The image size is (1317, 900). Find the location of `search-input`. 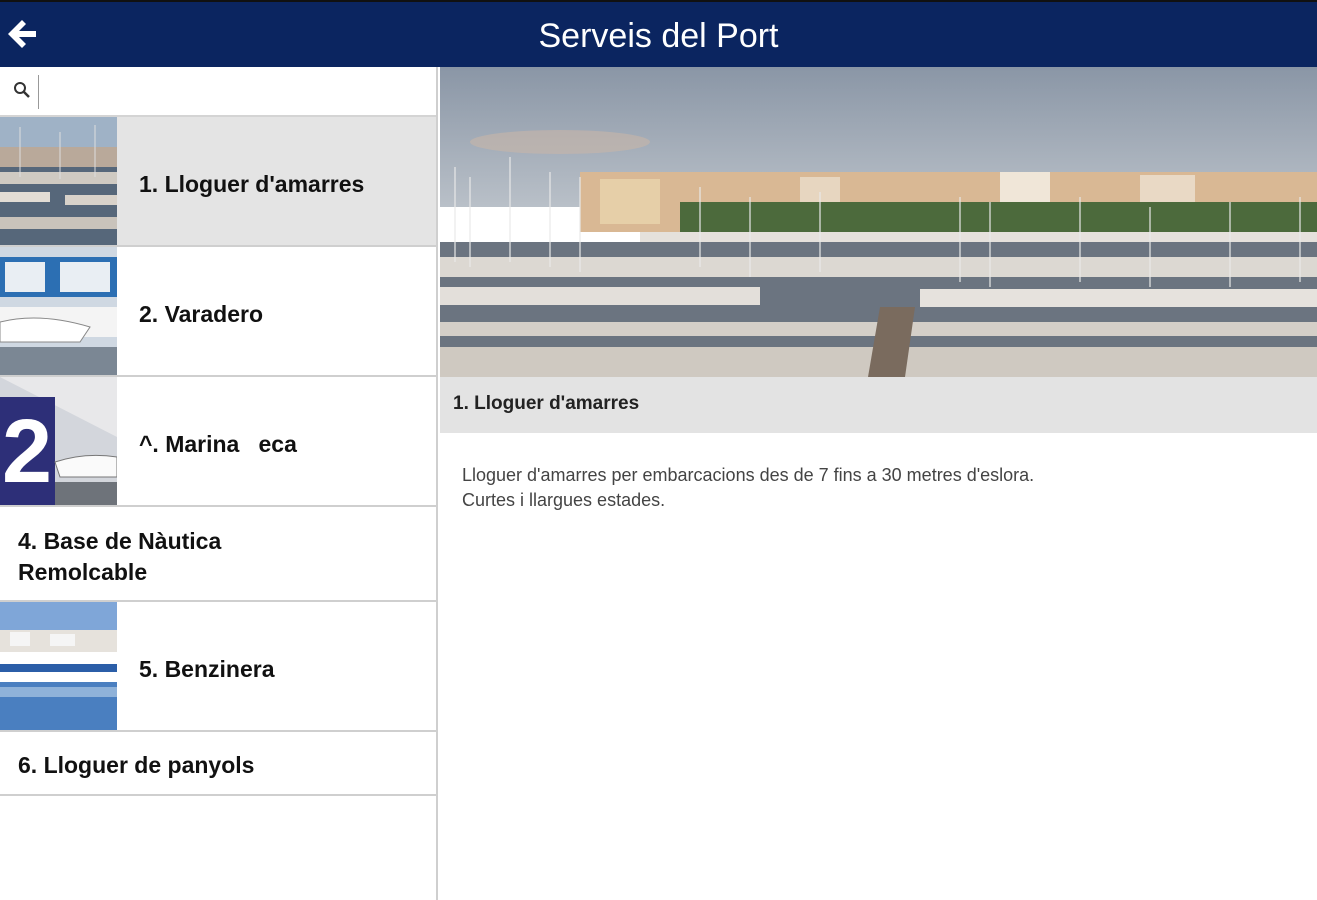

search-input is located at coordinates (231, 92).